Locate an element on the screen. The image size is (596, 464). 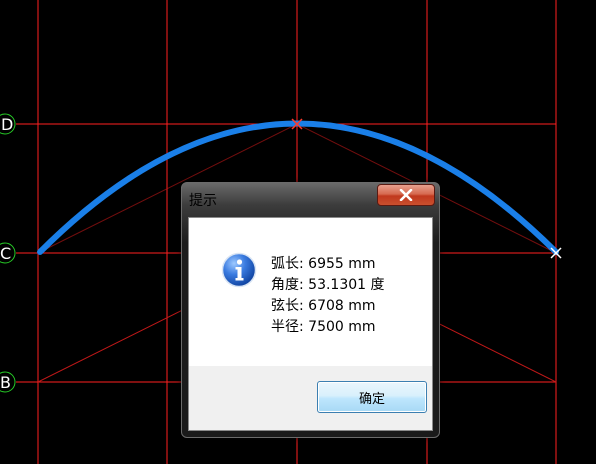
axis-bubble-d: D is located at coordinates (8, 124).